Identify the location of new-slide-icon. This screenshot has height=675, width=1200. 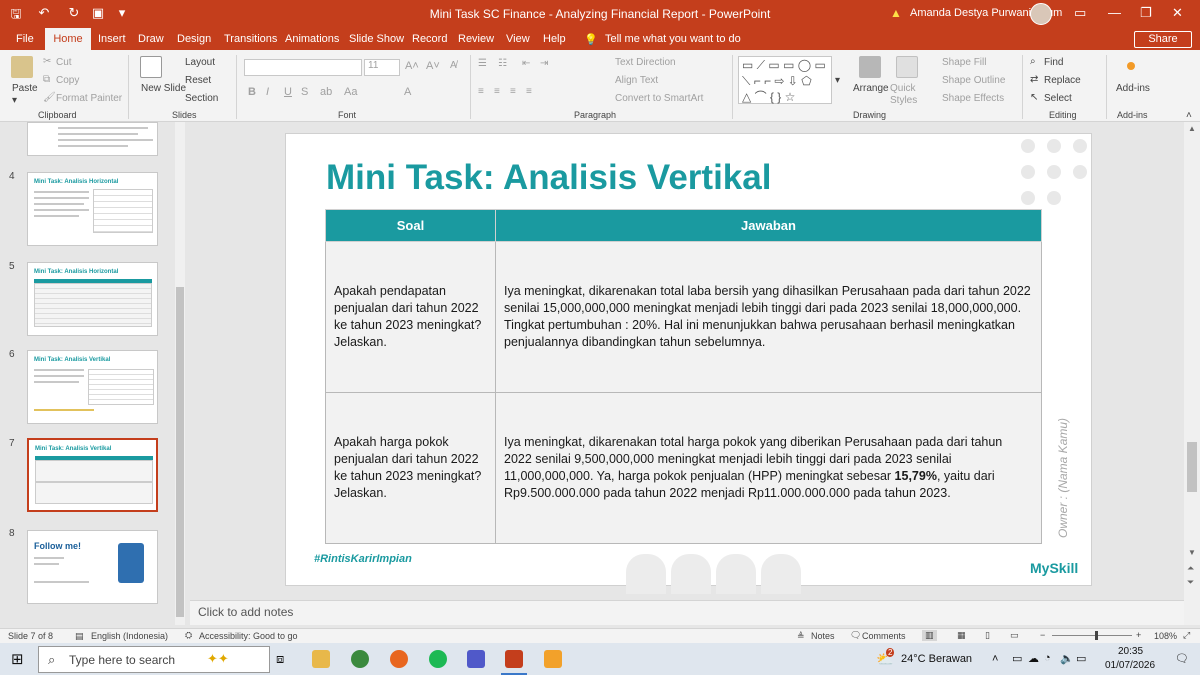
(151, 67).